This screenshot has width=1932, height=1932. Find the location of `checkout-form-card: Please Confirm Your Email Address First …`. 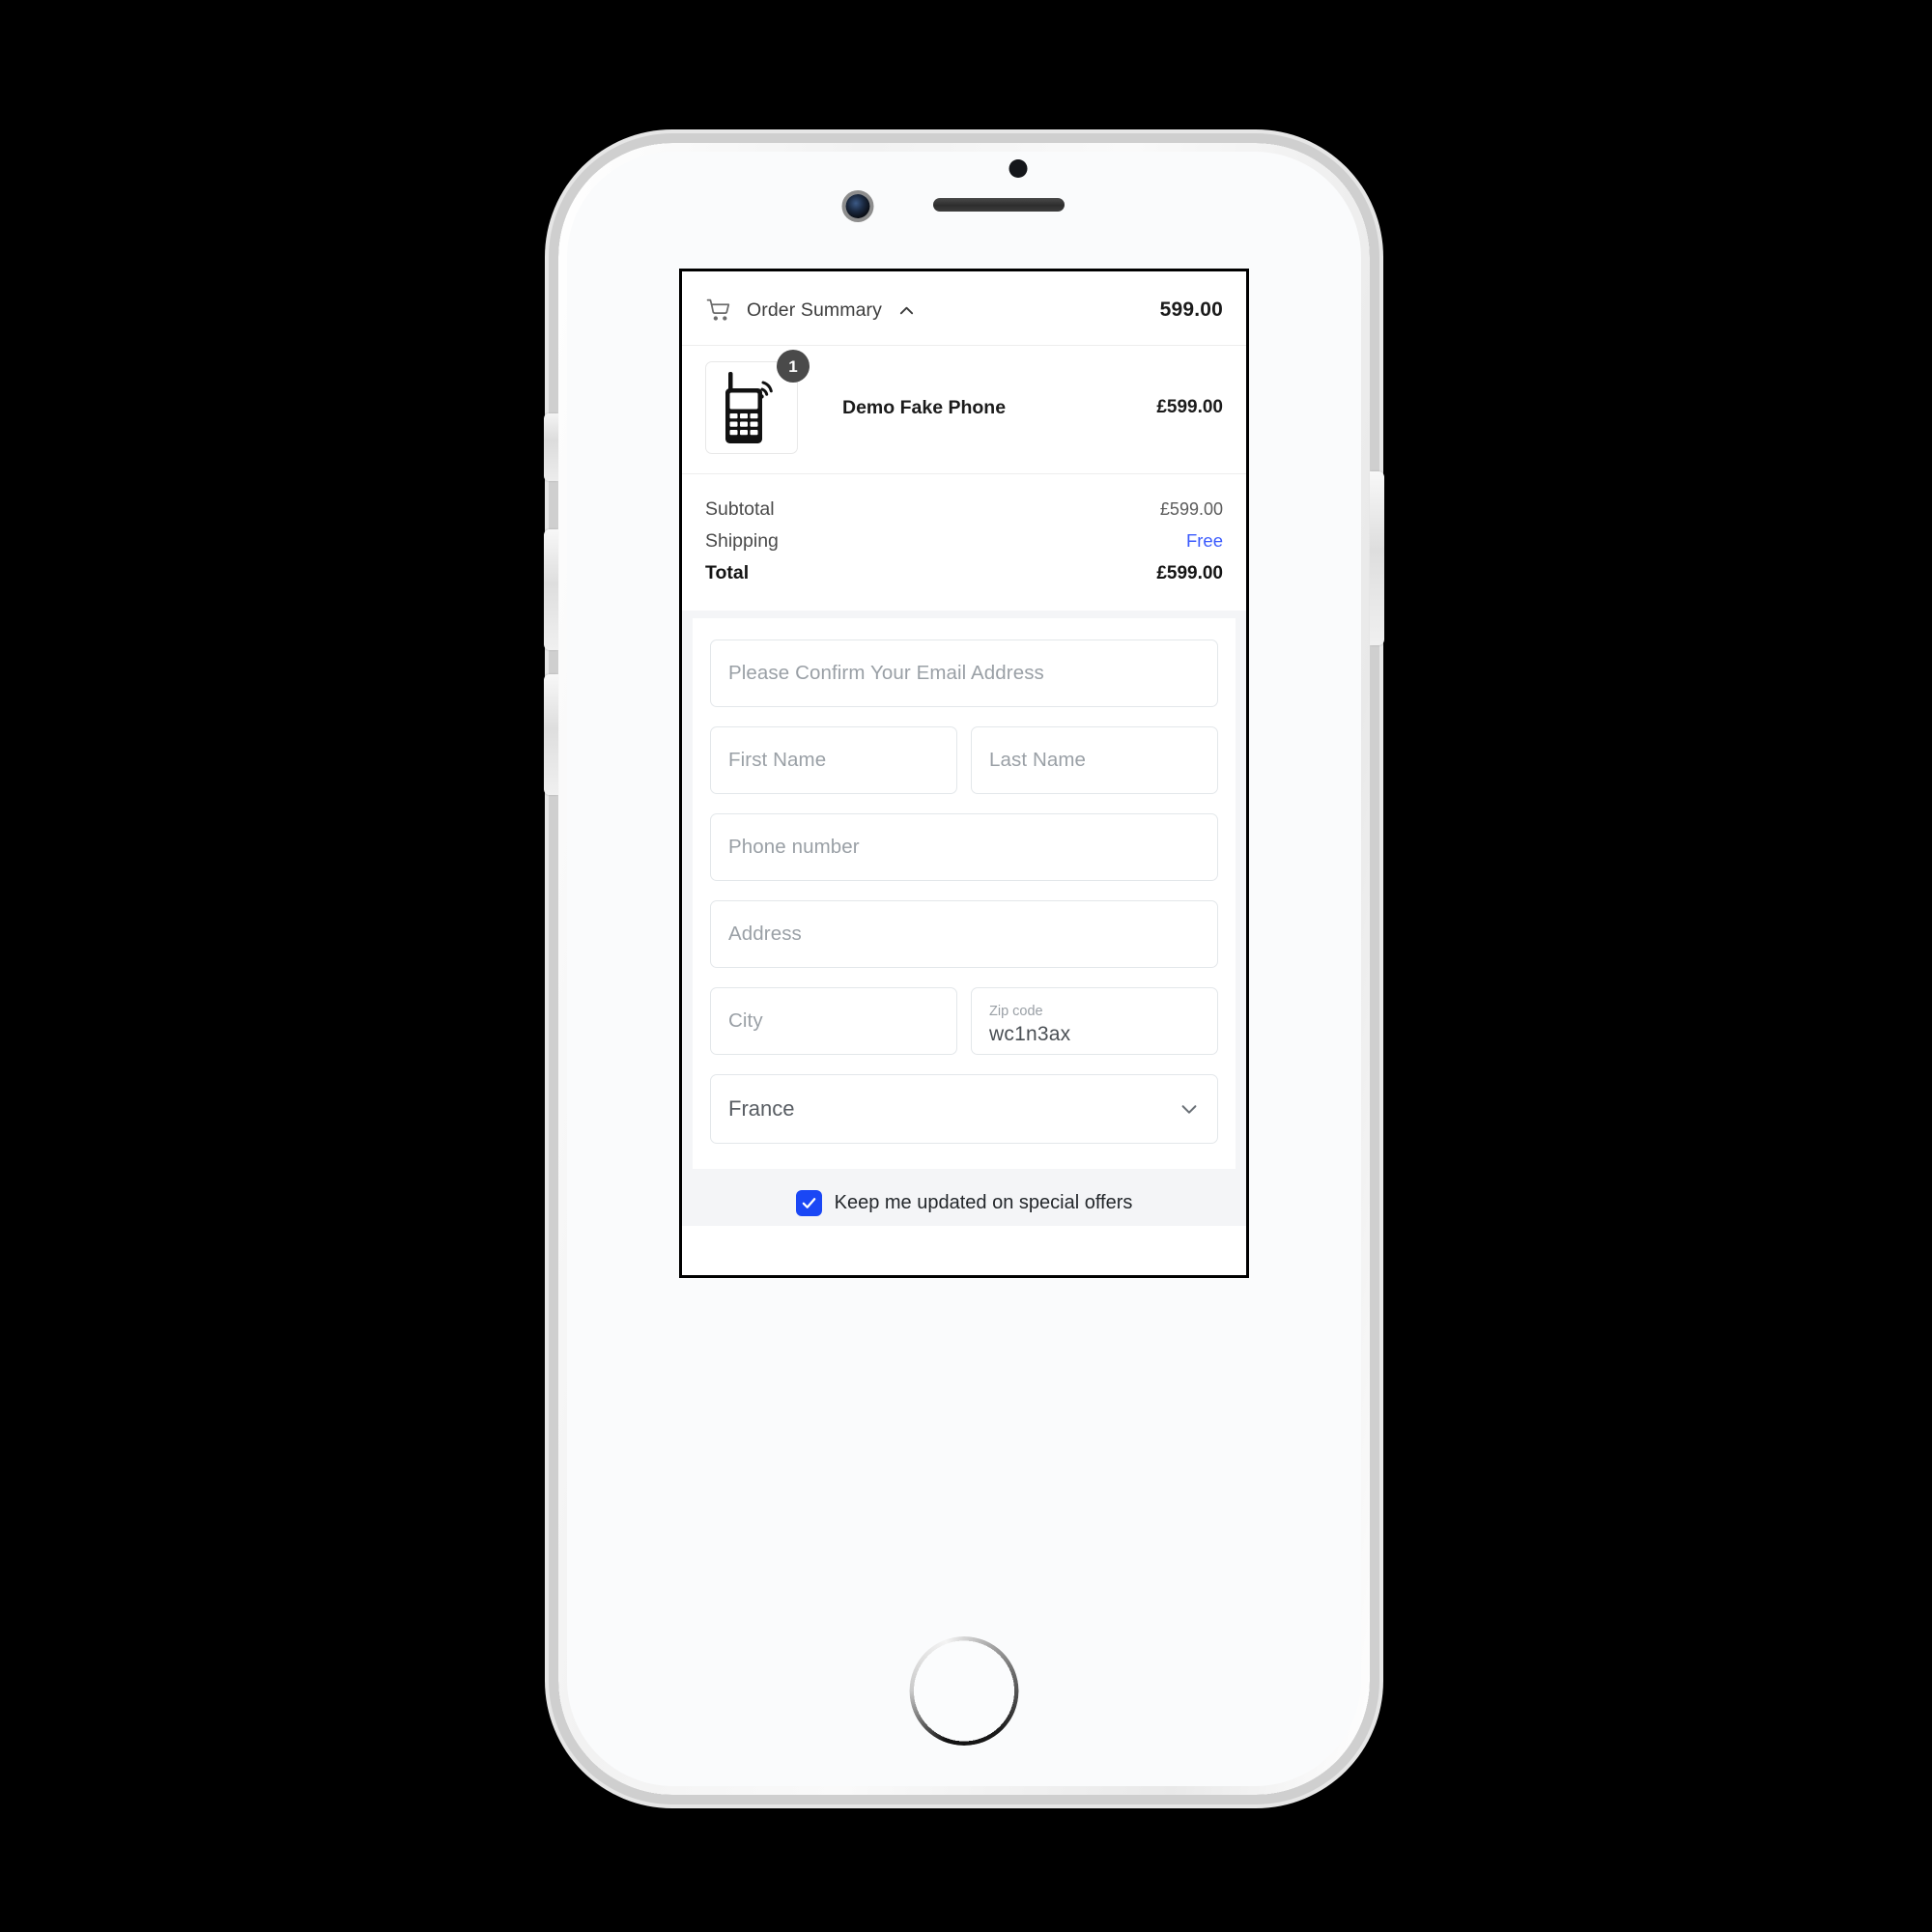

checkout-form-card: Please Confirm Your Email Address First … is located at coordinates (964, 893).